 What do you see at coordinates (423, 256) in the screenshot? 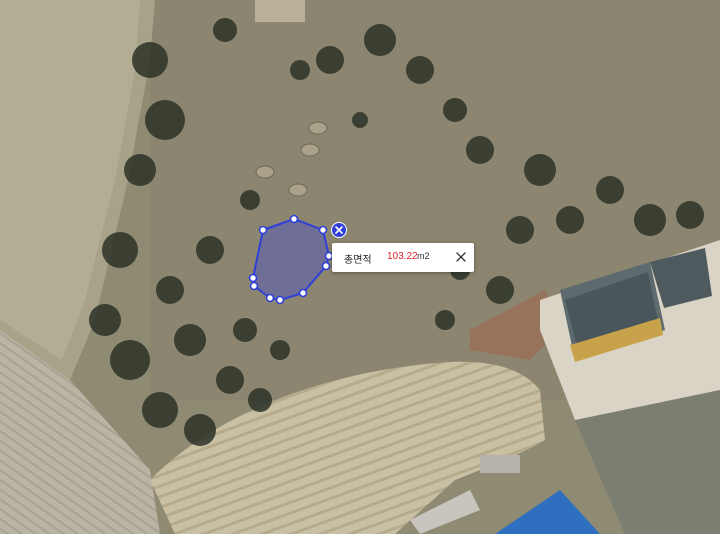
I see `area-unit: m2` at bounding box center [423, 256].